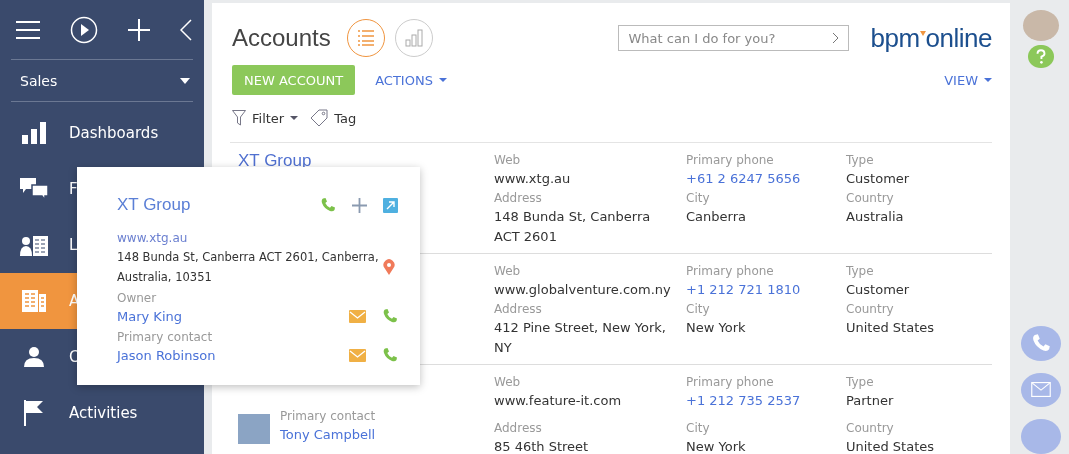  What do you see at coordinates (558, 401) in the screenshot?
I see `field-value: www.feature-it.com` at bounding box center [558, 401].